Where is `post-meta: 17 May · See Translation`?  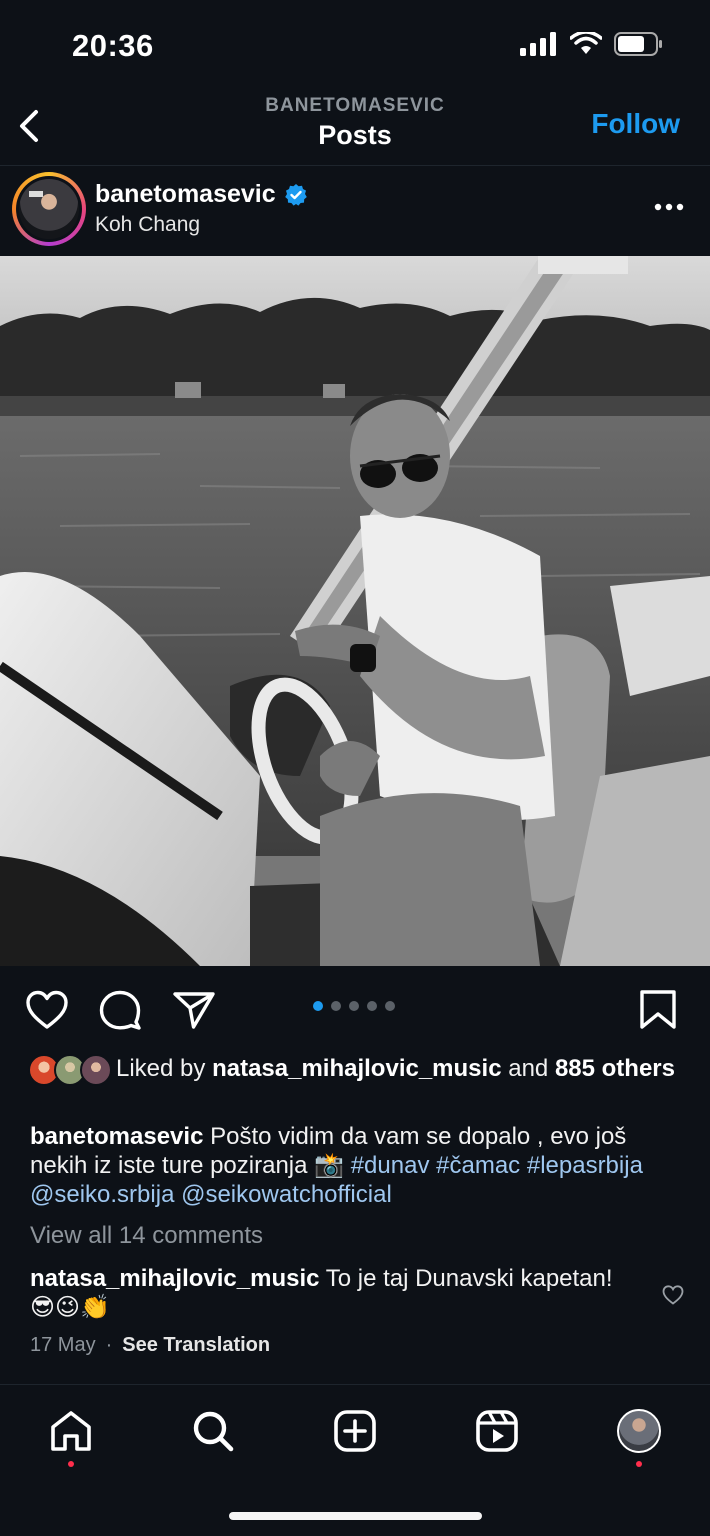
post-meta: 17 May · See Translation is located at coordinates (150, 1345).